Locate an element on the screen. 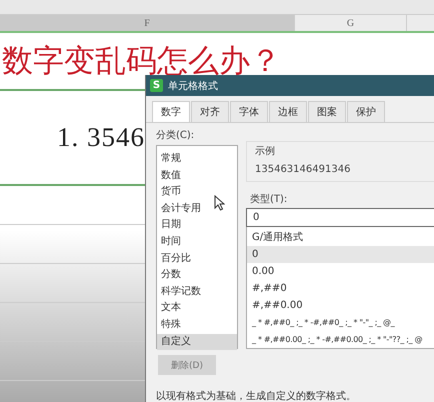  category-item: 百分比 is located at coordinates (197, 259).